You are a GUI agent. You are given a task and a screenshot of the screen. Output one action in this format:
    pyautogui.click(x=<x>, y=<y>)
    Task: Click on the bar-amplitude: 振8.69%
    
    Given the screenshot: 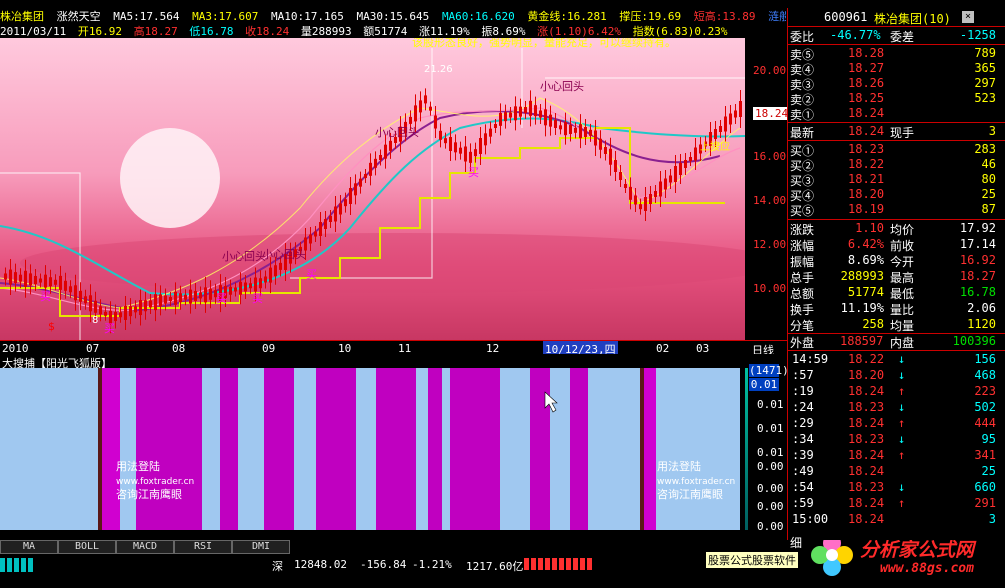 What is the action you would take?
    pyautogui.click(x=503, y=31)
    